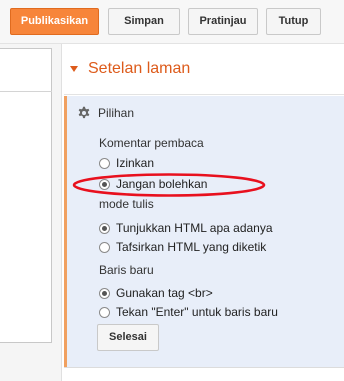 The image size is (344, 381). What do you see at coordinates (197, 312) in the screenshot?
I see `option-label: Tekan "Enter" untuk baris baru` at bounding box center [197, 312].